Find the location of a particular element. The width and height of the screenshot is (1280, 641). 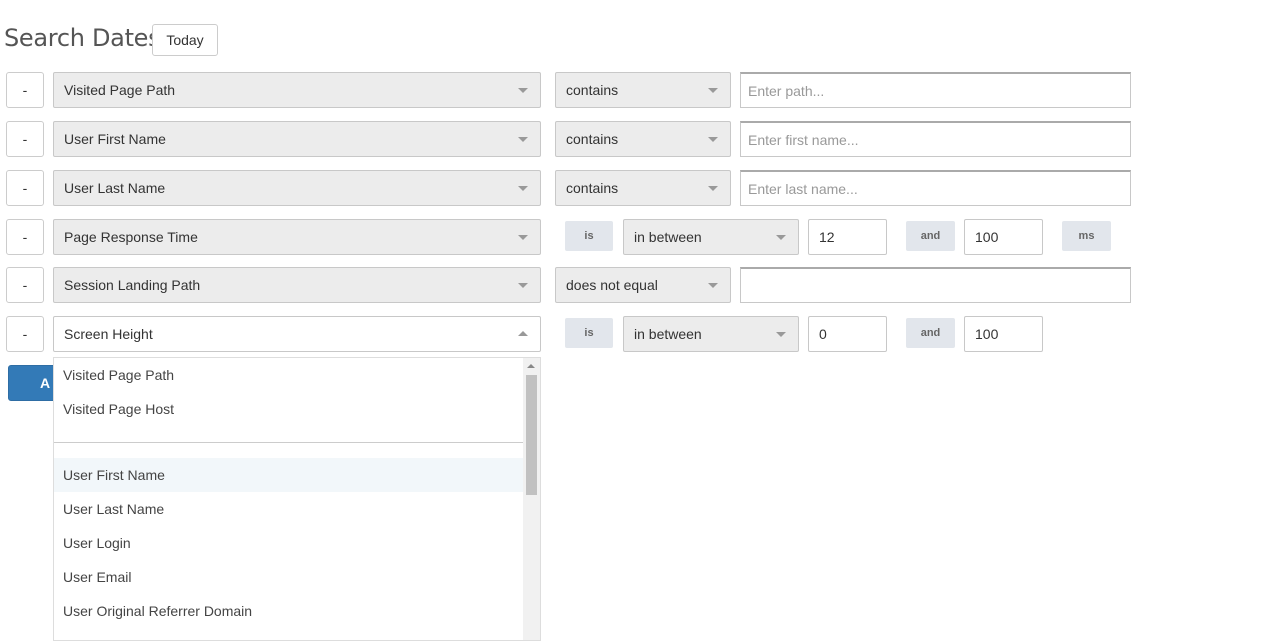

dropdown-option: Visited Page Host is located at coordinates (289, 409).